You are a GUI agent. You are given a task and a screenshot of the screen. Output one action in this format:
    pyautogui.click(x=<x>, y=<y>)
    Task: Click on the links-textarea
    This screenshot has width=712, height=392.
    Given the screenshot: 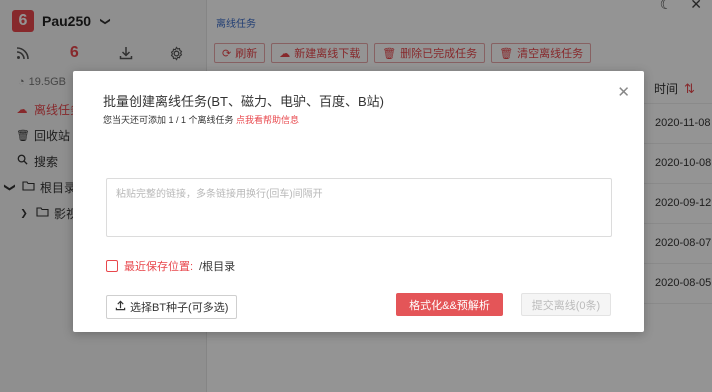 What is the action you would take?
    pyautogui.click(x=359, y=207)
    